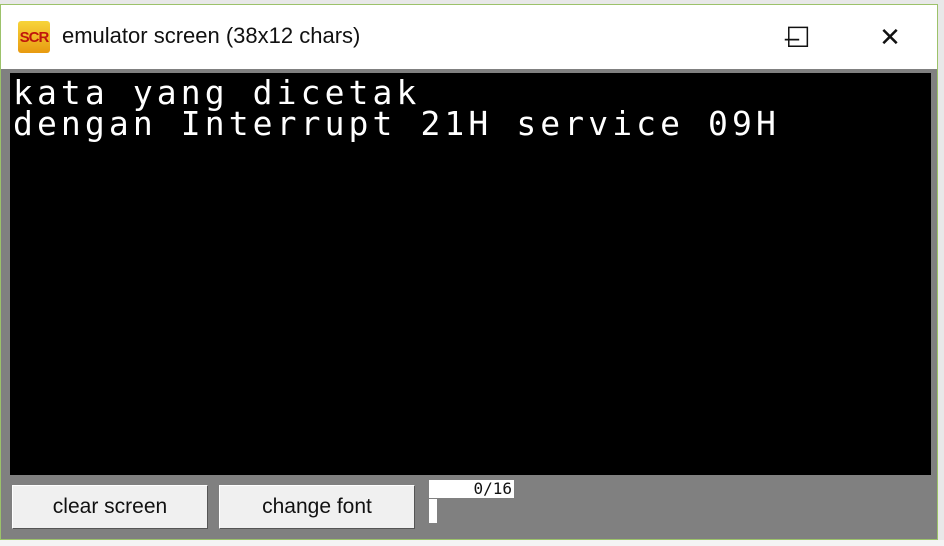  What do you see at coordinates (472, 543) in the screenshot?
I see `background-window` at bounding box center [472, 543].